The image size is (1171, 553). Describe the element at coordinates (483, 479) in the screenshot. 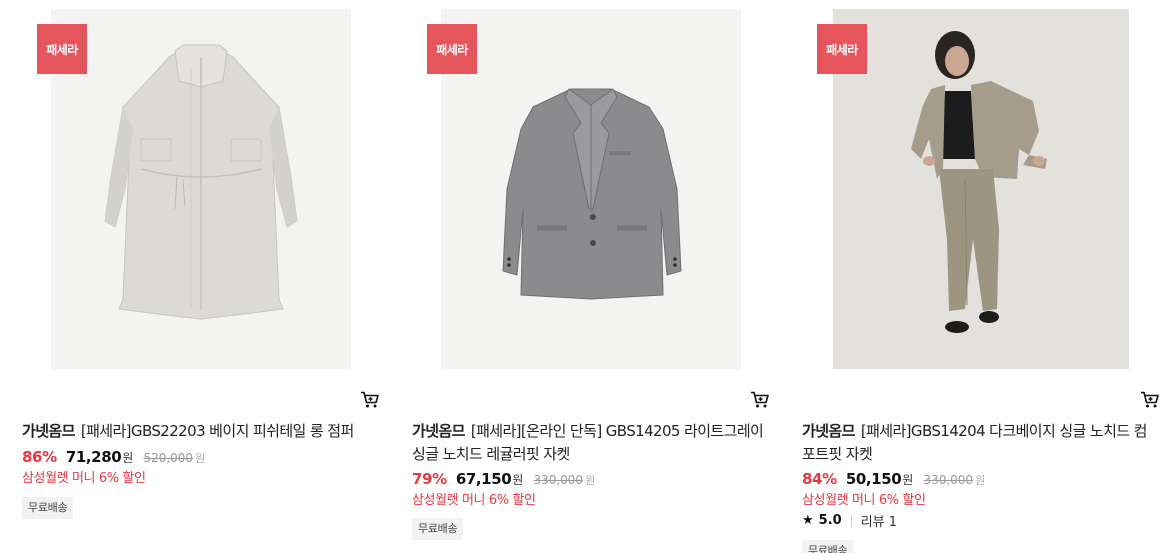

I see `sale-price: 67,150` at that location.